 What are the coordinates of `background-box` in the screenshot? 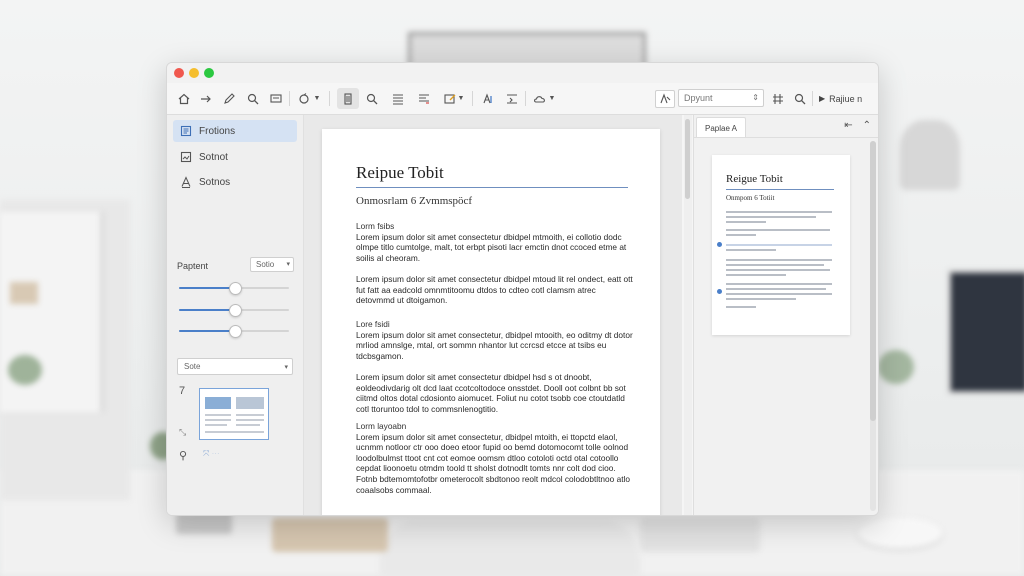 It's located at (24, 293).